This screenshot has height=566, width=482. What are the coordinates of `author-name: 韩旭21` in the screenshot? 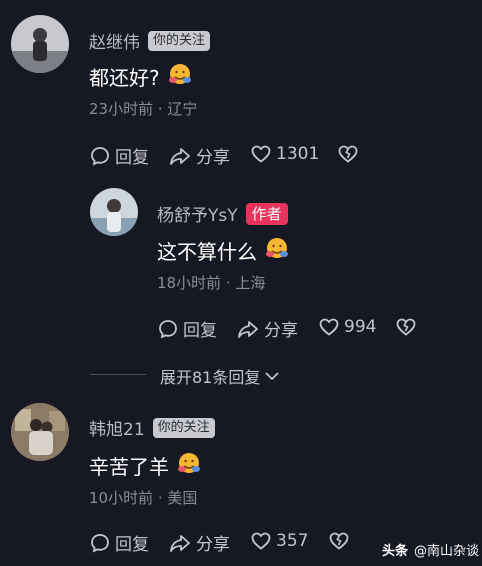 It's located at (117, 427).